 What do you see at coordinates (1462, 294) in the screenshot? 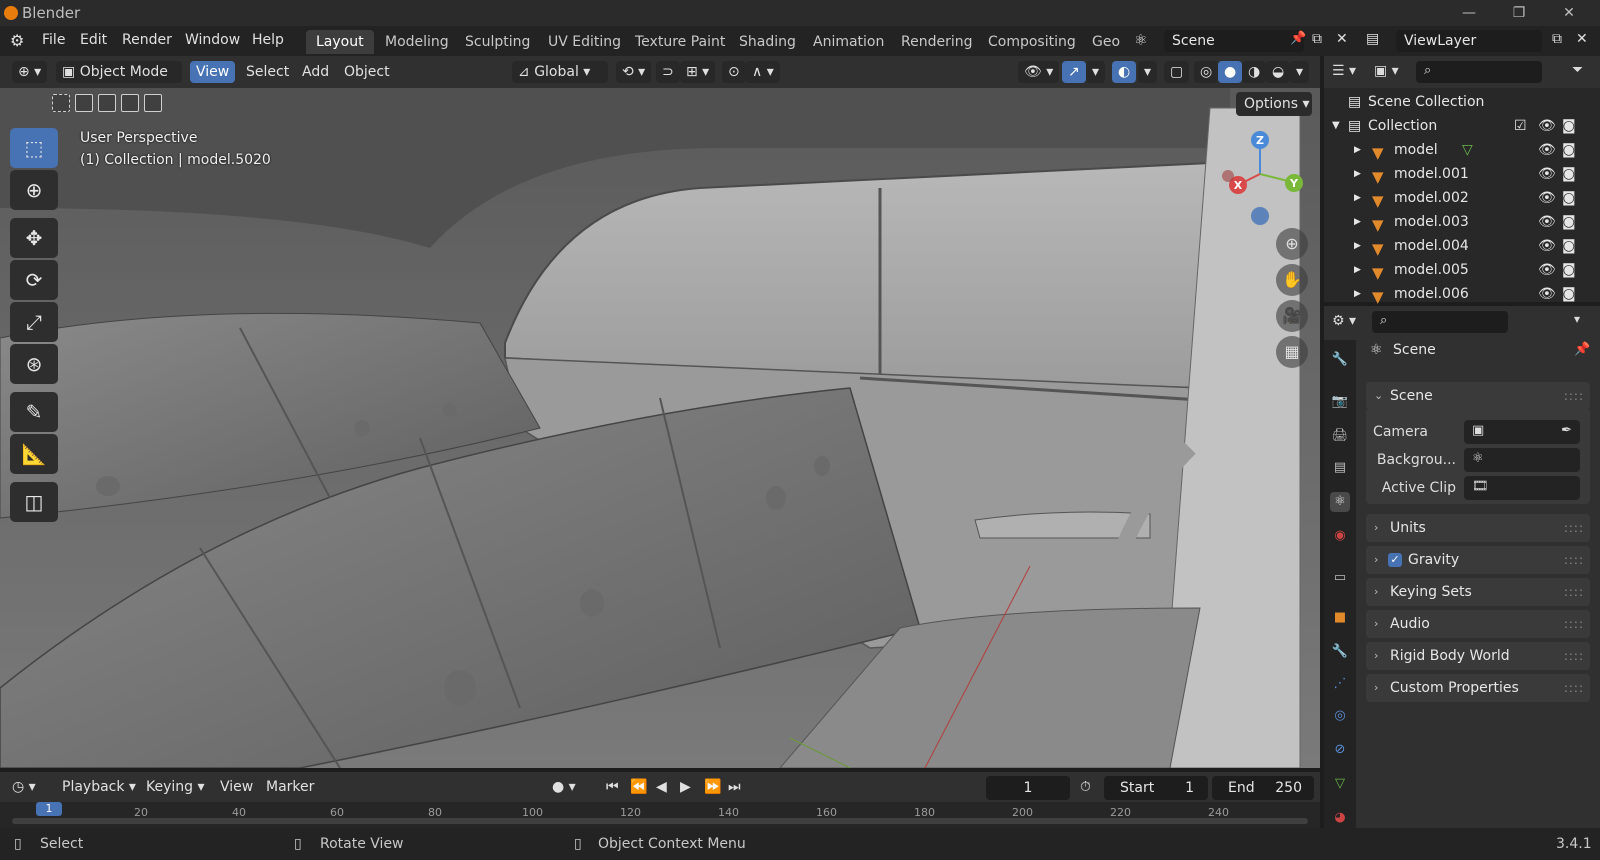
I see `outliner-item: ▶ ▼ model.006 👁 ◙` at bounding box center [1462, 294].